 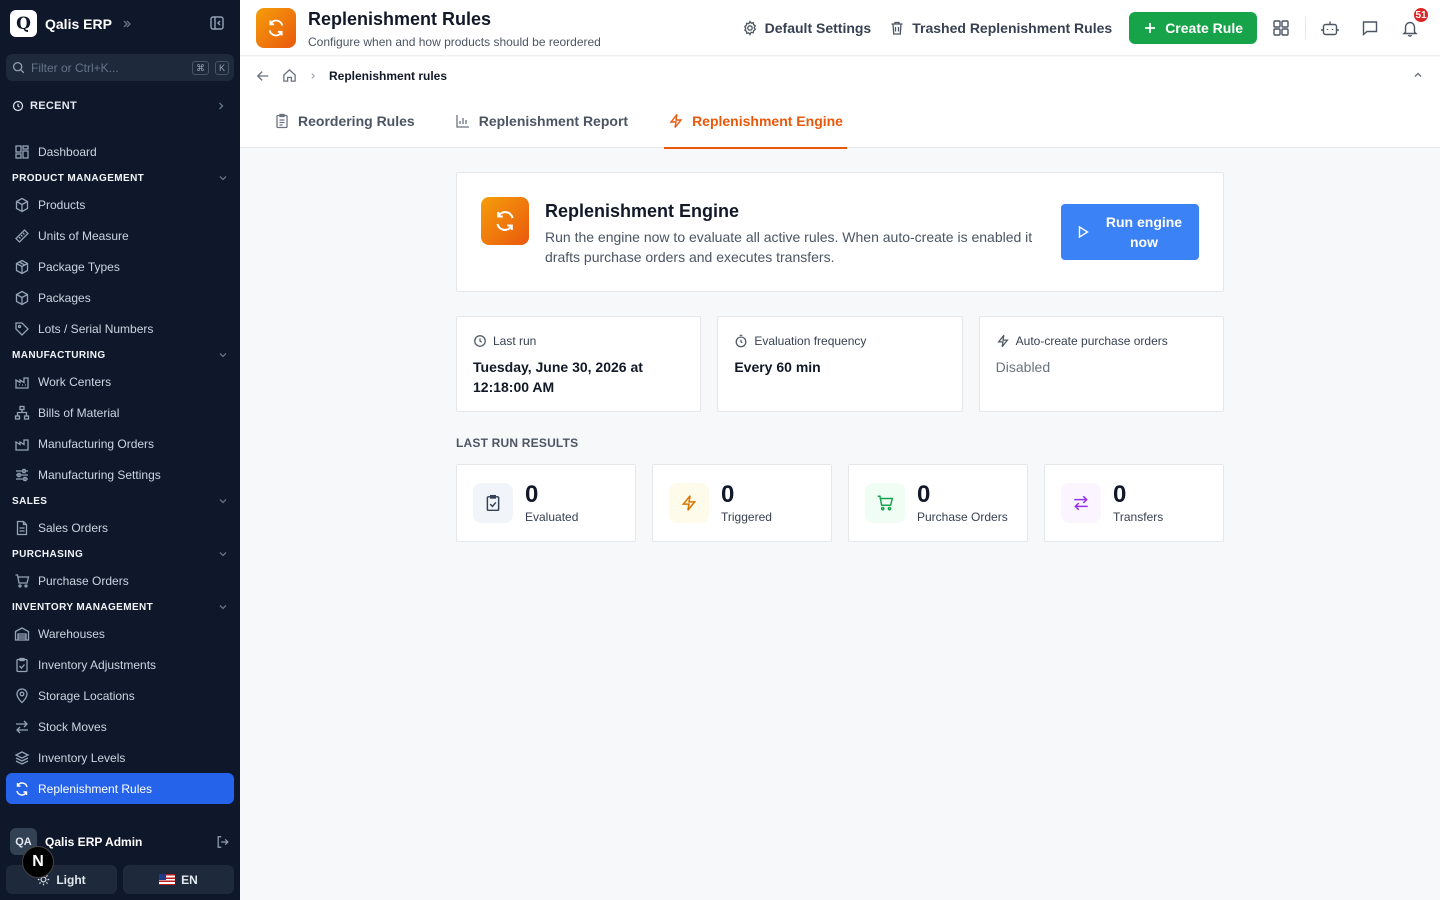 What do you see at coordinates (400, 19) in the screenshot?
I see `page-title: Replenishment Rules` at bounding box center [400, 19].